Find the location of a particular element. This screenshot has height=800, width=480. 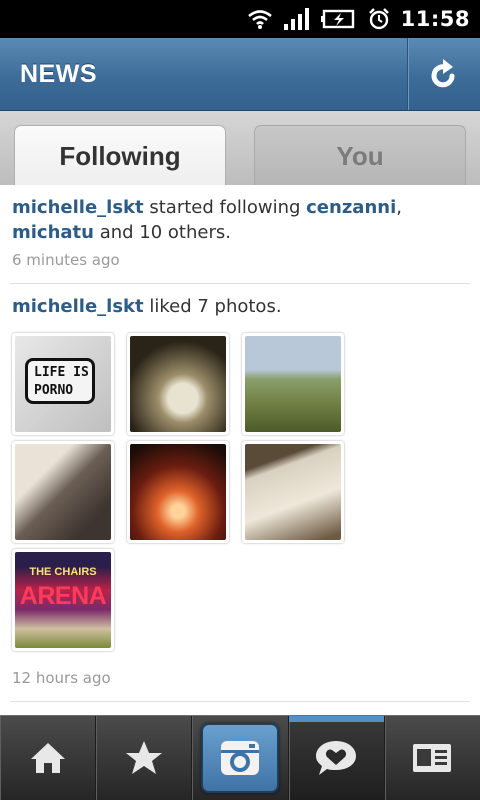

camera-icon is located at coordinates (240, 758).